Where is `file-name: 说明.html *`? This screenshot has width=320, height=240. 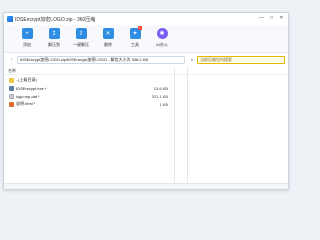 file-name: 说明.html * is located at coordinates (26, 103).